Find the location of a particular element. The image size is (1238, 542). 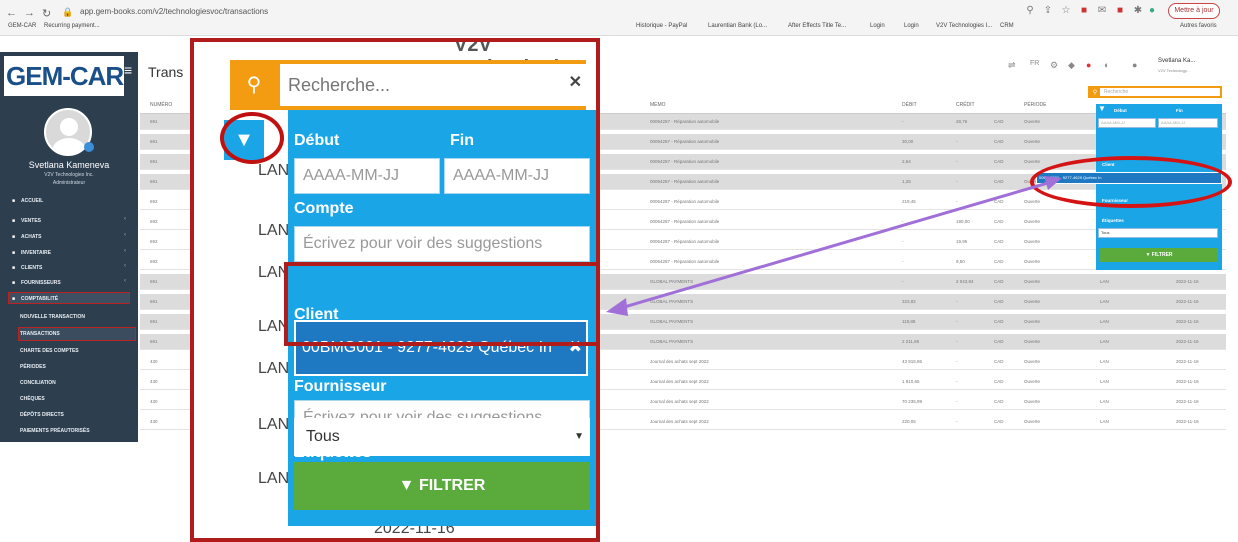

sidebar-item-inventaire: ■ INVENTAIRE is located at coordinates (31, 253).